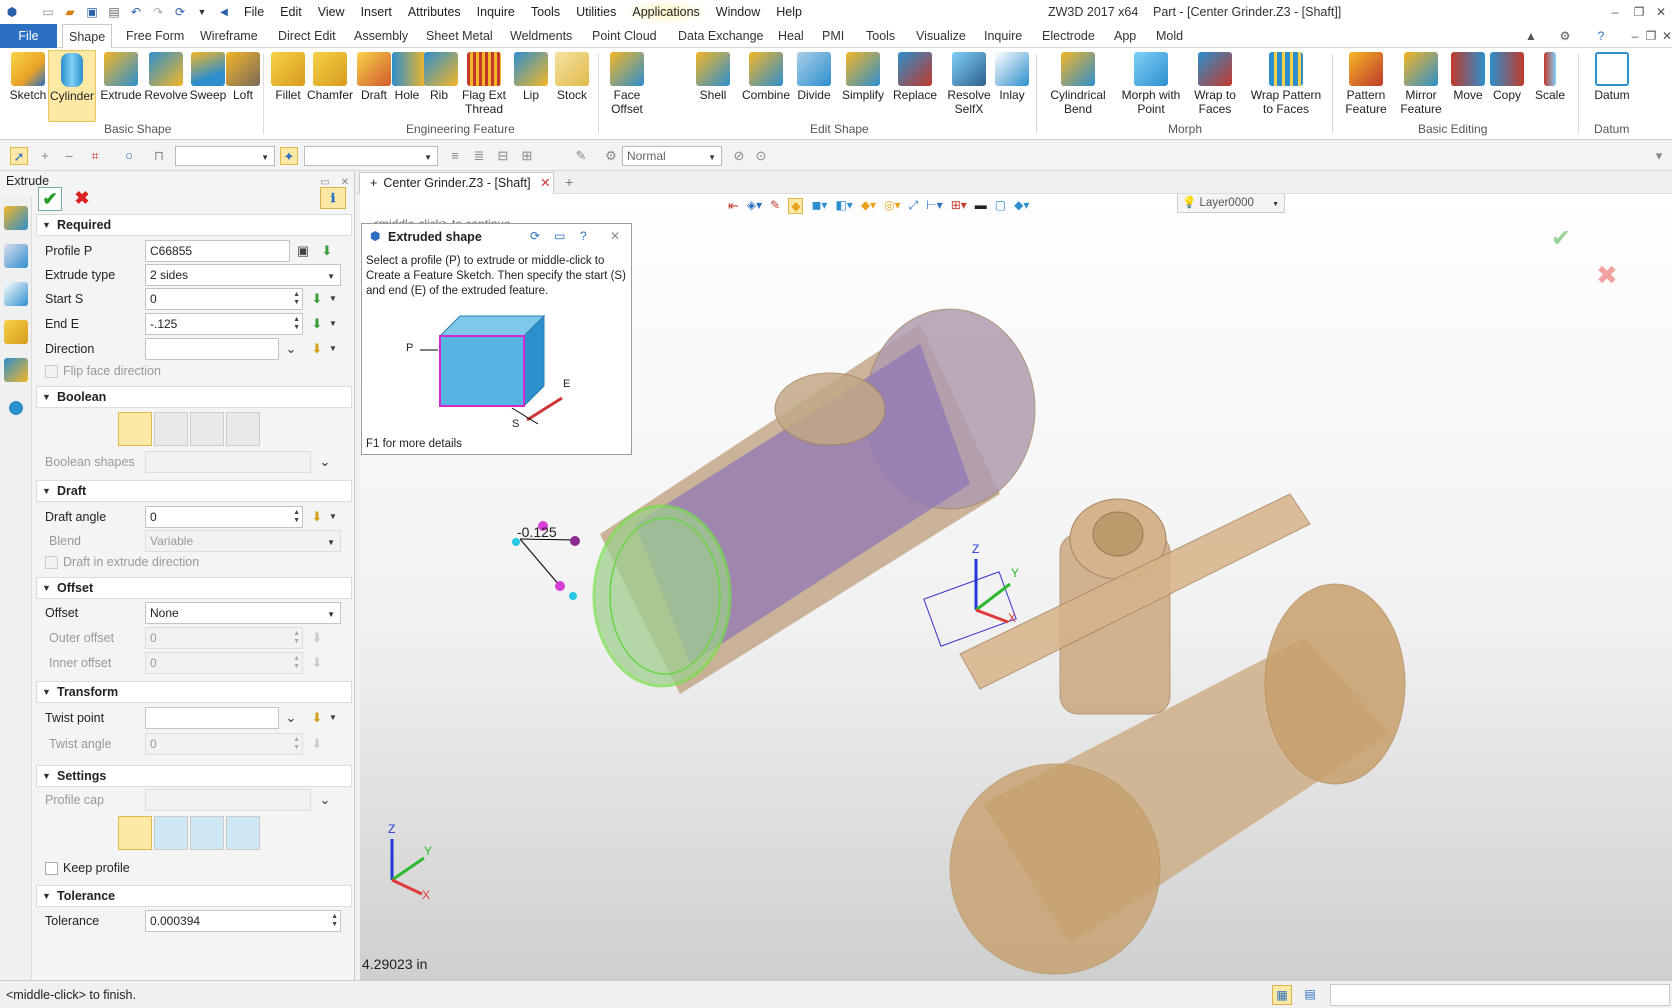 Image resolution: width=1672 pixels, height=1008 pixels. What do you see at coordinates (202, 12) in the screenshot?
I see `quick-access-dropdown-icon: ▼` at bounding box center [202, 12].